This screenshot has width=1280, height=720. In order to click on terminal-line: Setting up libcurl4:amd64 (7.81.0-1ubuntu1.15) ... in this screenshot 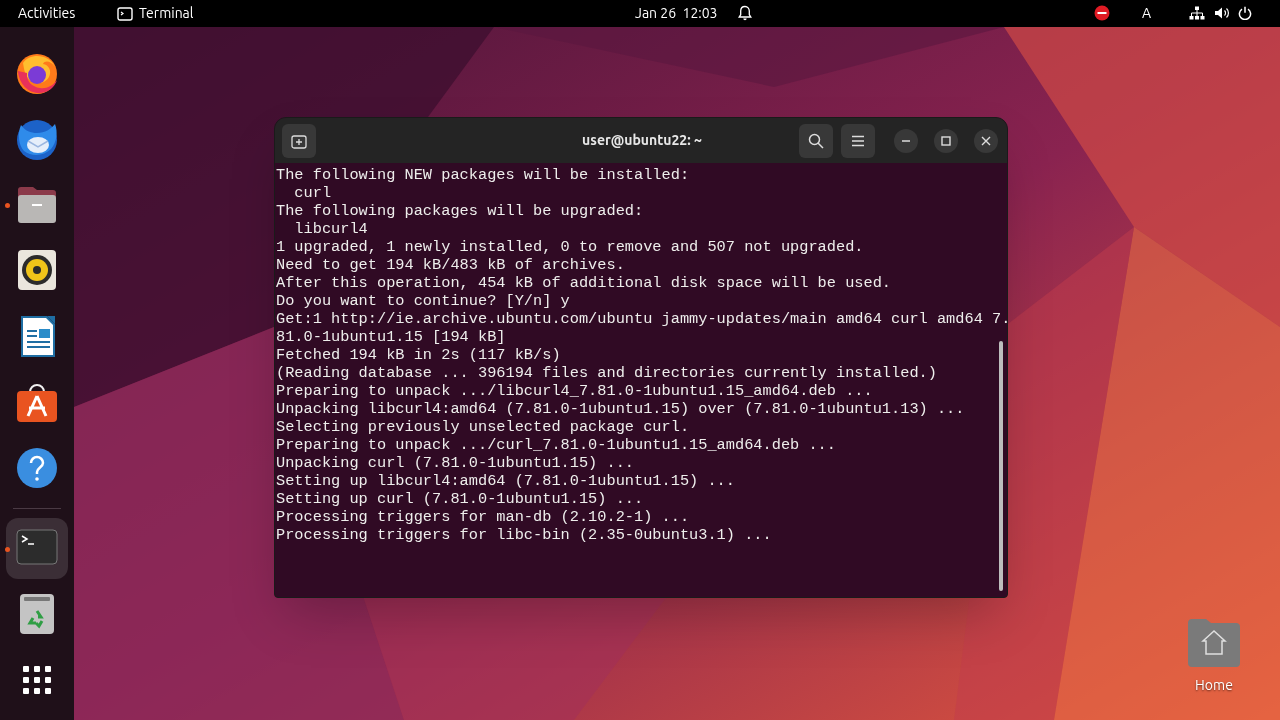, I will do `click(506, 481)`.